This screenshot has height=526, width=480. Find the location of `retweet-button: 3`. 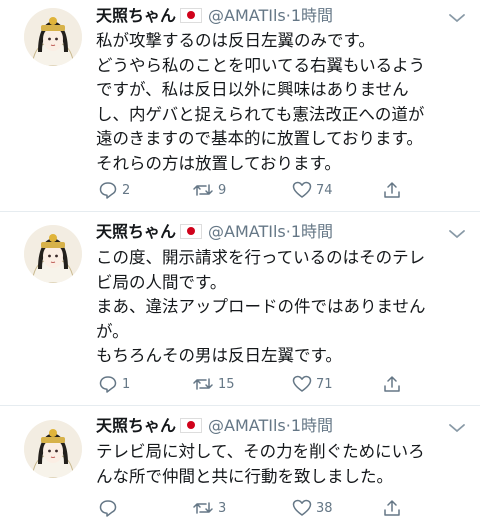

retweet-button: 3 is located at coordinates (209, 508).